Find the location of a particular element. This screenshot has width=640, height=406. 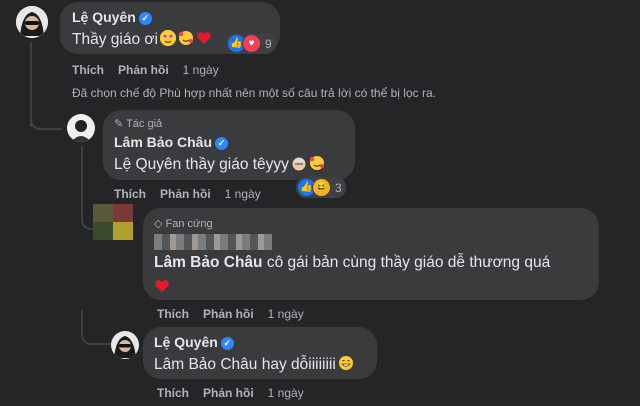

grinning-sweat-emoji is located at coordinates (346, 363).